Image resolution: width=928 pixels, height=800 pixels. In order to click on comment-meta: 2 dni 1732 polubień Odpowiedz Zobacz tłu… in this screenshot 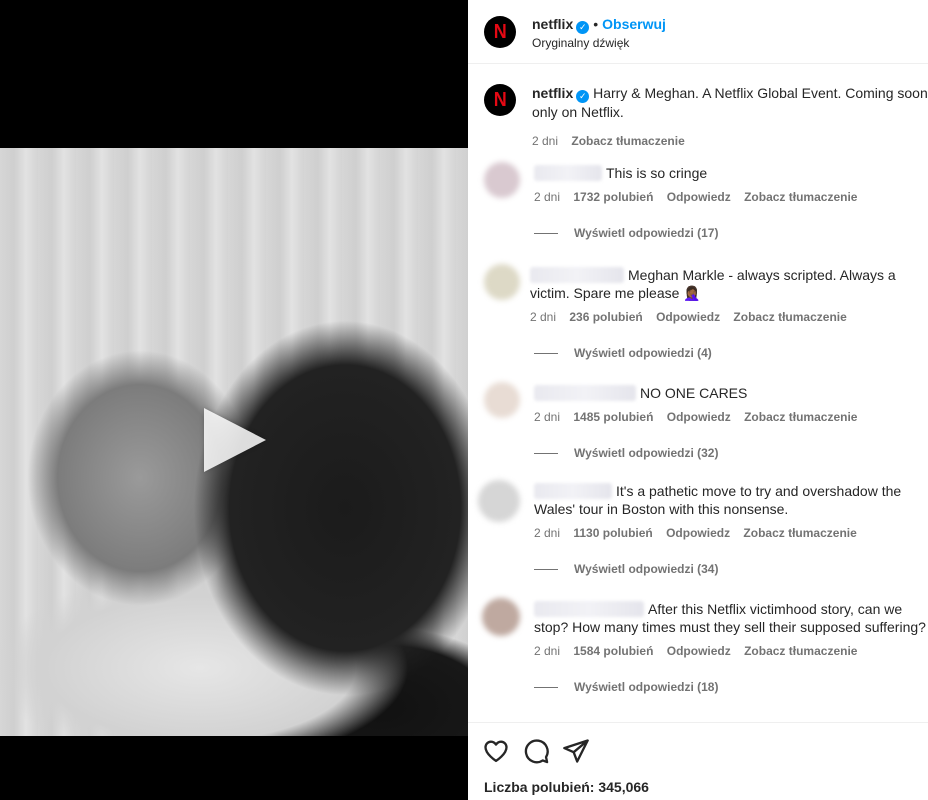, I will do `click(731, 197)`.